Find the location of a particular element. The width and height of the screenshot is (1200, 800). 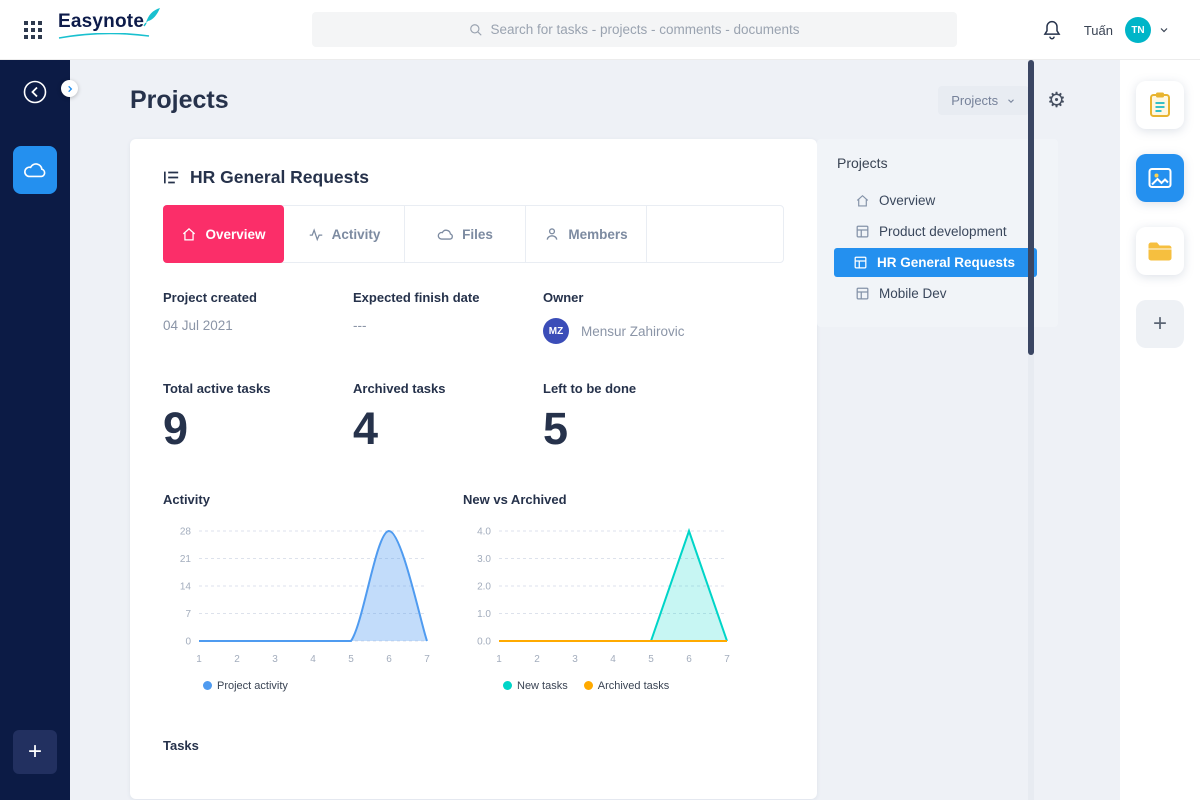

svg-text: 28 is located at coordinates (186, 531).